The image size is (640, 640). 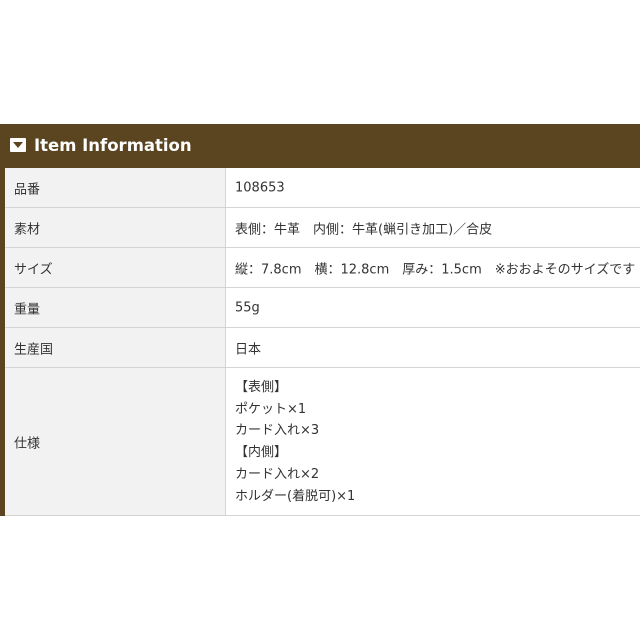 What do you see at coordinates (277, 474) in the screenshot?
I see `spec-line: カード入れ×2` at bounding box center [277, 474].